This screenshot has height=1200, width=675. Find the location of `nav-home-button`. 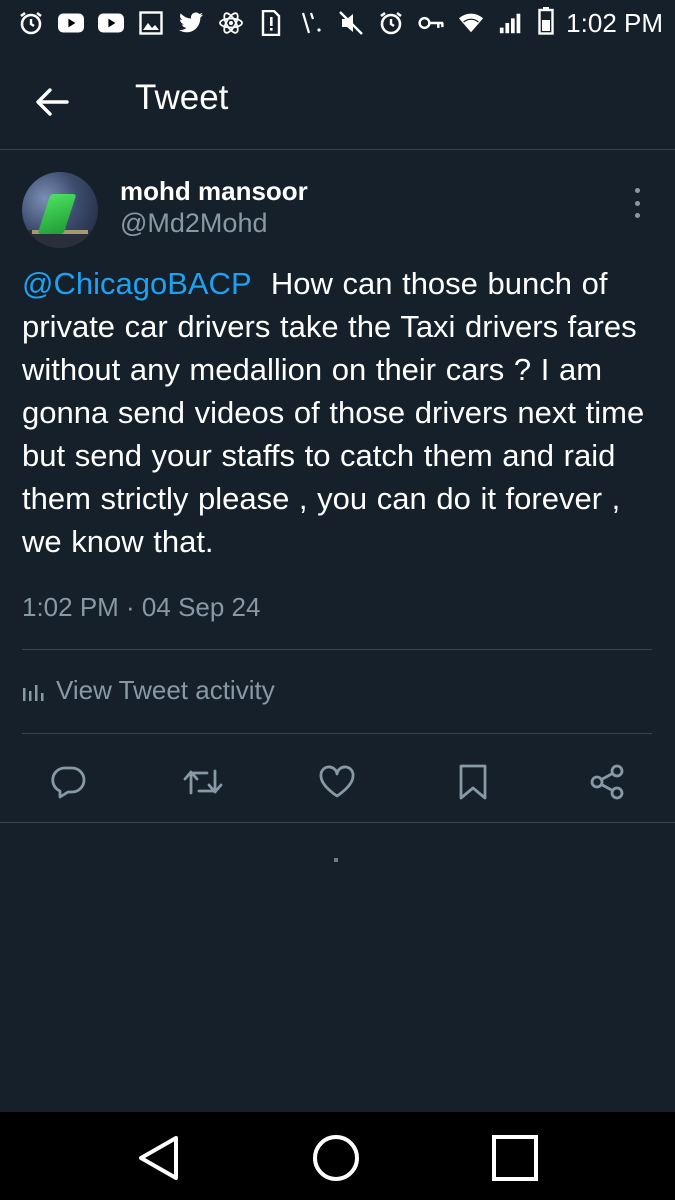

nav-home-button is located at coordinates (336, 1158).